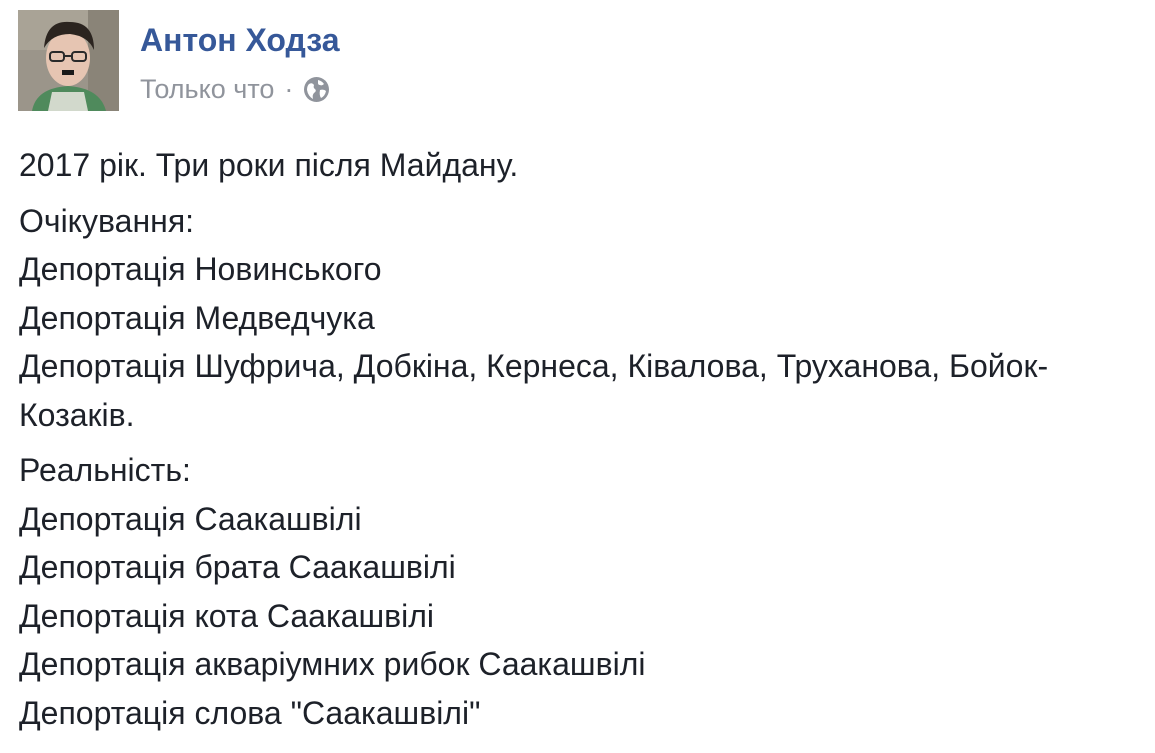  I want to click on reality-line: Депортація брата Саакашвілі, so click(237, 567).